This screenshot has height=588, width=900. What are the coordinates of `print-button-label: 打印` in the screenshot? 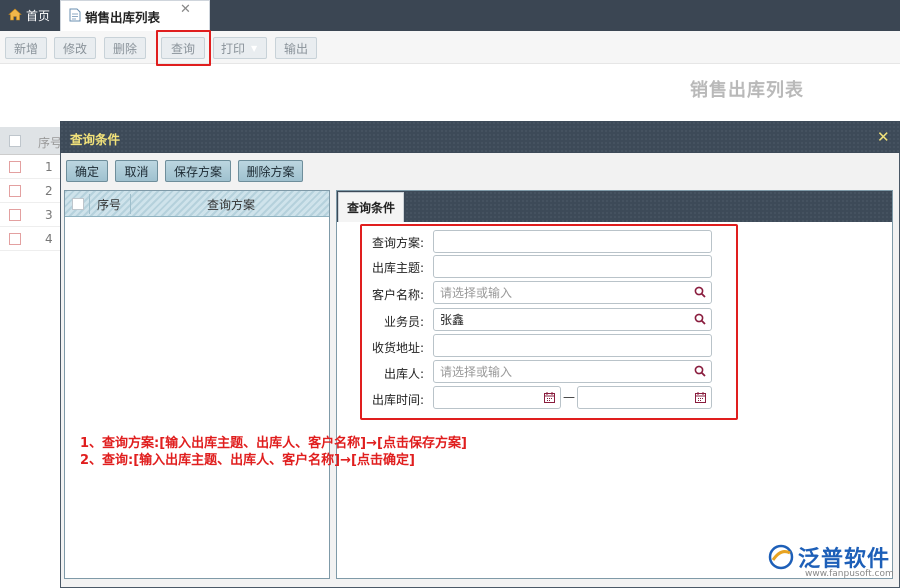 It's located at (233, 48).